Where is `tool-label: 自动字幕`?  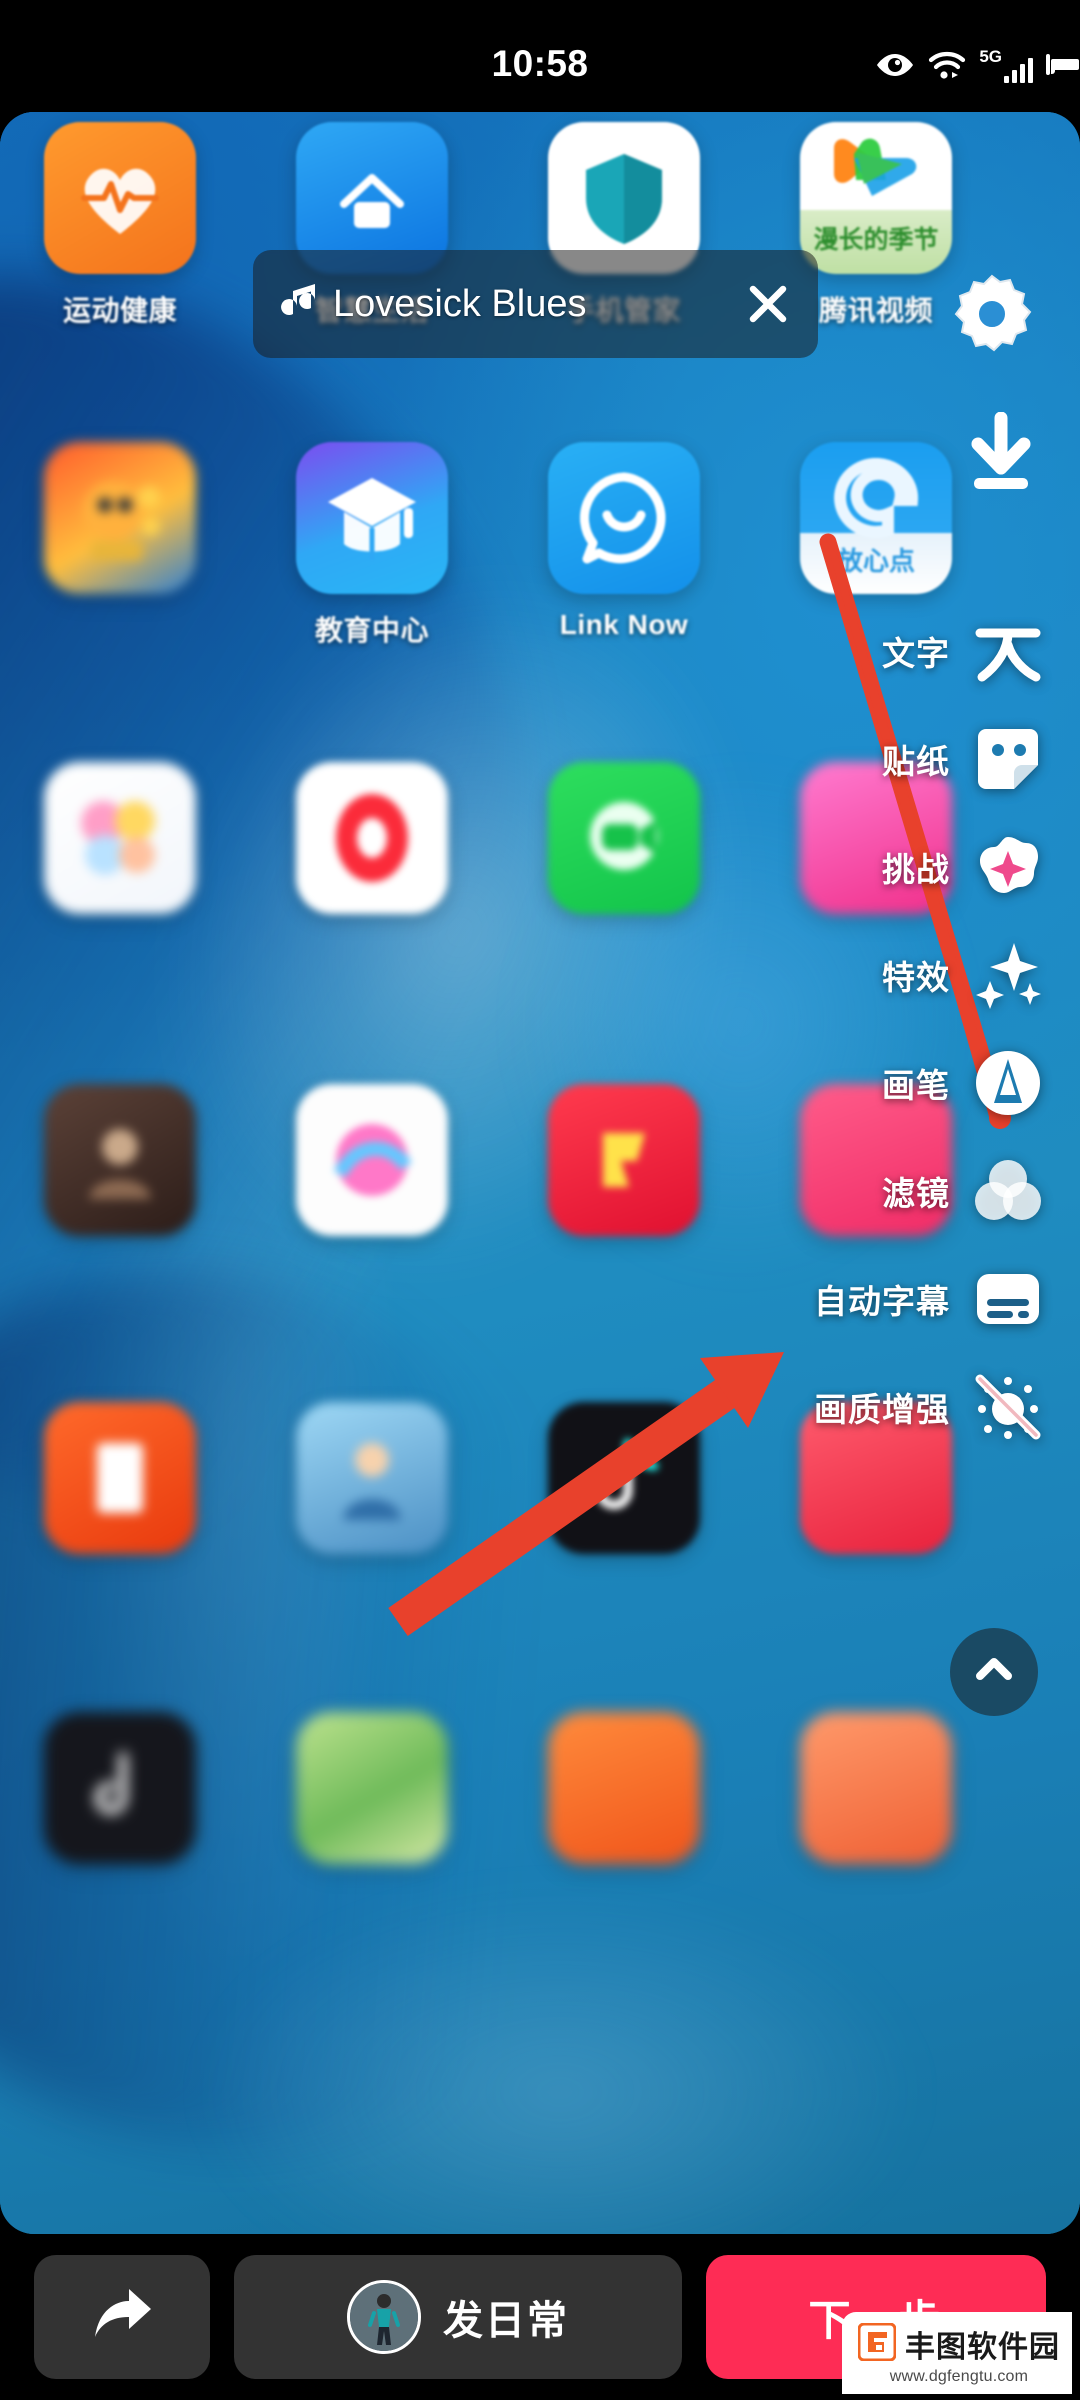
tool-label: 自动字幕 is located at coordinates (882, 1301).